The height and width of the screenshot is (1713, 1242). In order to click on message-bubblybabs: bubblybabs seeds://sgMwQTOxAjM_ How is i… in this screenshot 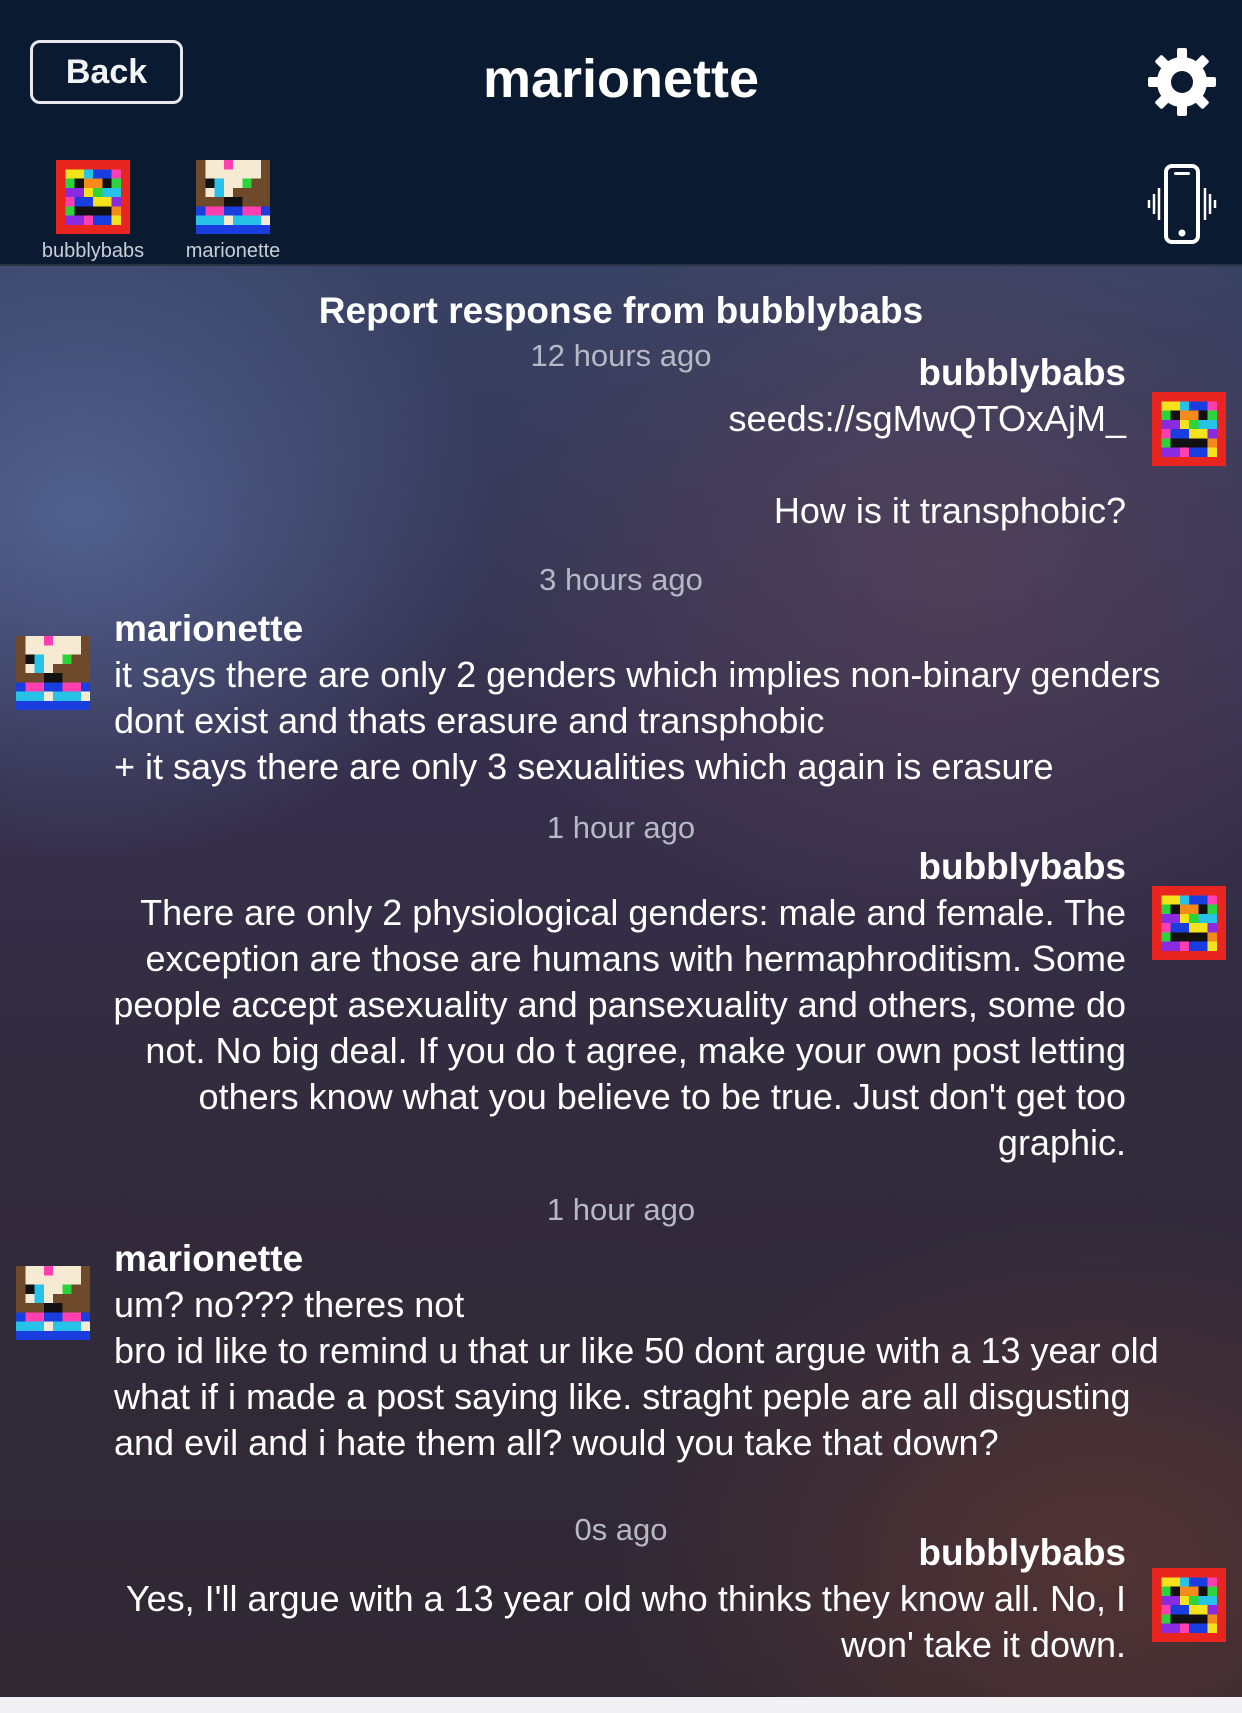, I will do `click(927, 442)`.